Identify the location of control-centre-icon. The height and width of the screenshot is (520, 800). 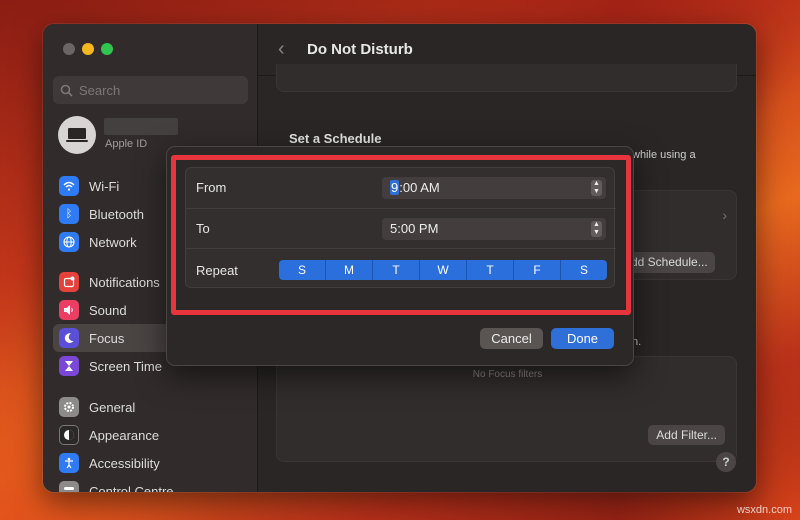
(69, 486).